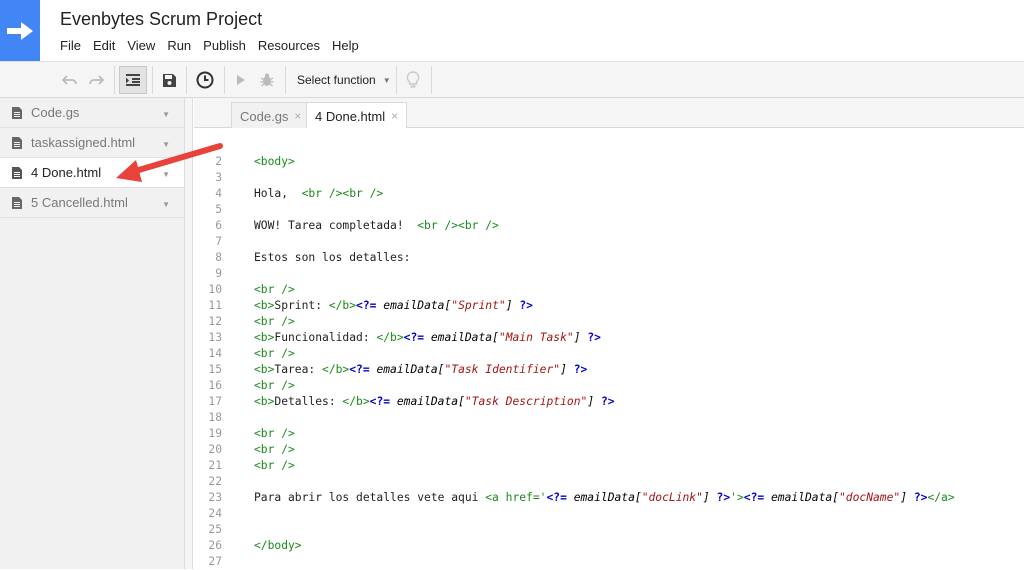 Image resolution: width=1024 pixels, height=570 pixels. What do you see at coordinates (478, 305) in the screenshot?
I see `code-token: "Sprint"` at bounding box center [478, 305].